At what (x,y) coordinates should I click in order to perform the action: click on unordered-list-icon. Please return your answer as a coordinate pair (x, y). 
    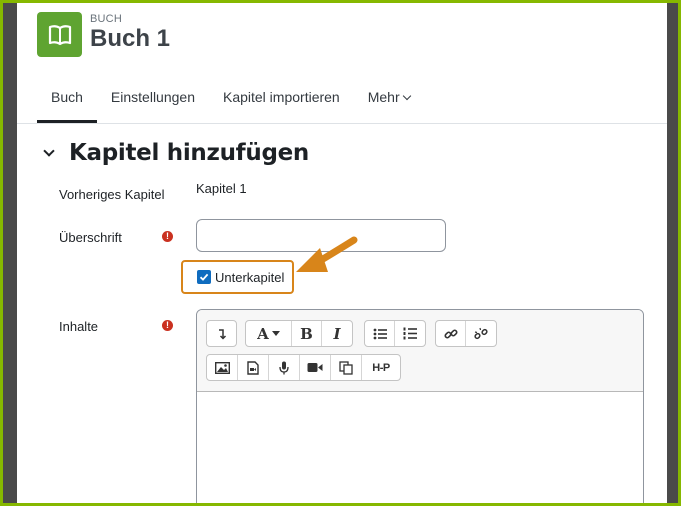
    Looking at the image, I should click on (380, 333).